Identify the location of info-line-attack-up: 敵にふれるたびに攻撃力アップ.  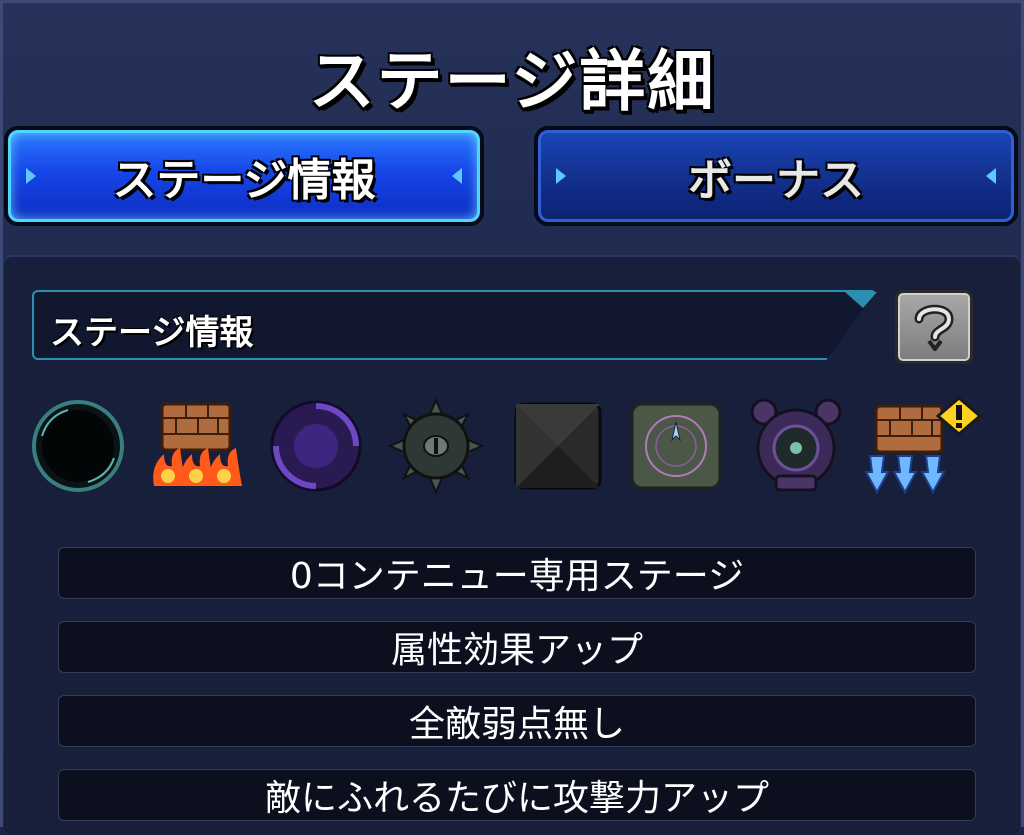
(517, 795).